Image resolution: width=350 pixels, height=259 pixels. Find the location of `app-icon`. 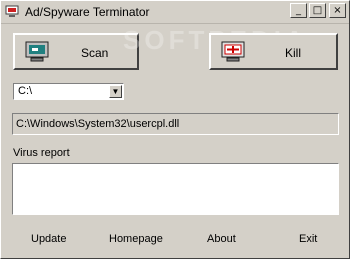

app-icon is located at coordinates (12, 11).